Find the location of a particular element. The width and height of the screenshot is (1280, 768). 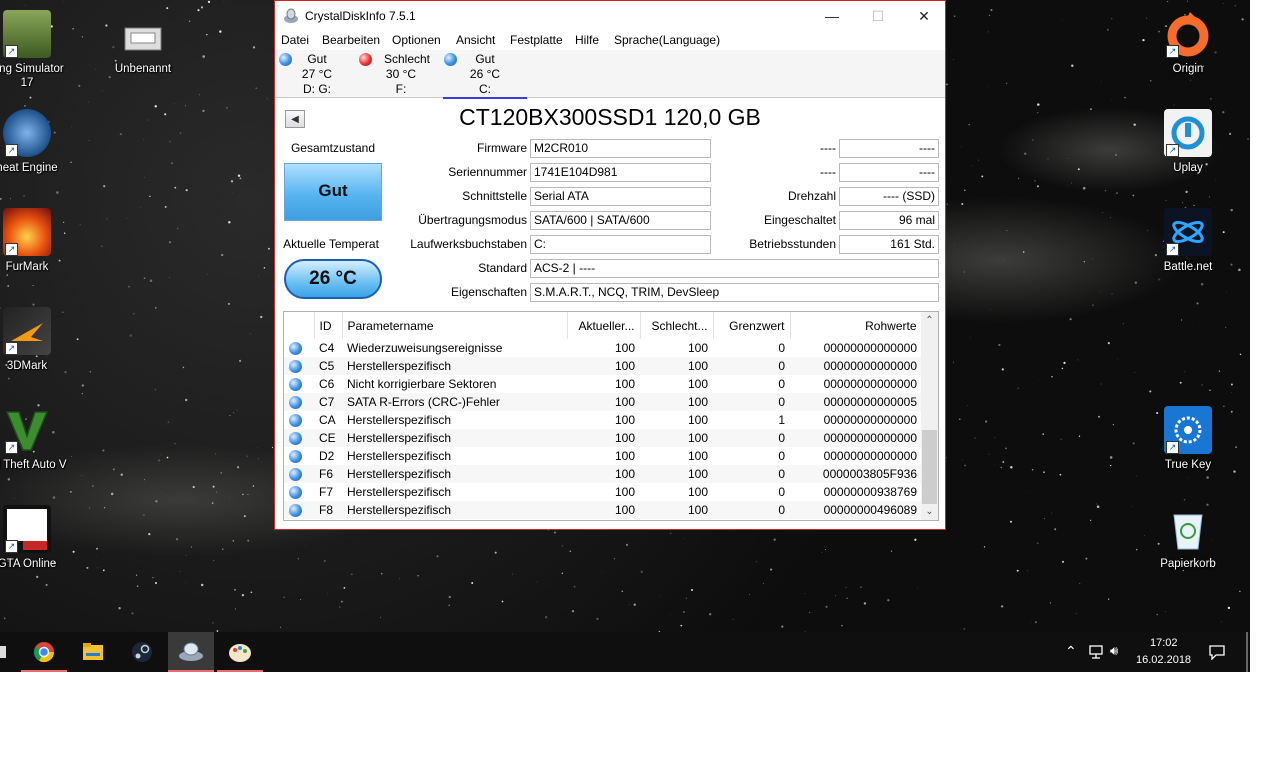

scroll-down-icon: ⌄ is located at coordinates (929, 511).